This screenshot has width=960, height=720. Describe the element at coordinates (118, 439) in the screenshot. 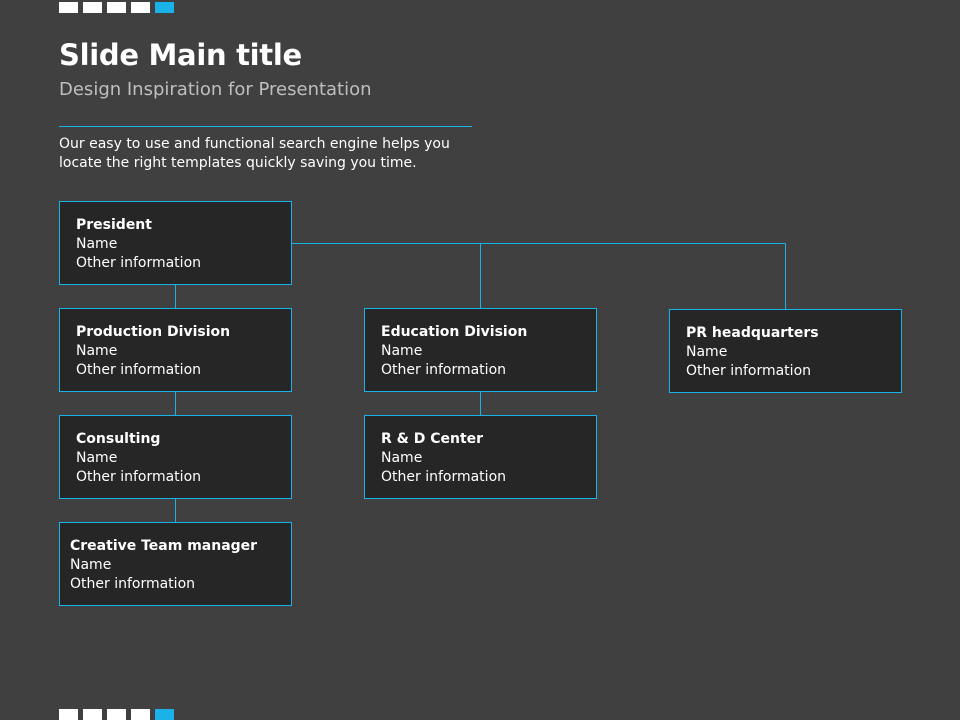

I see `org-box-role: Consulting` at that location.